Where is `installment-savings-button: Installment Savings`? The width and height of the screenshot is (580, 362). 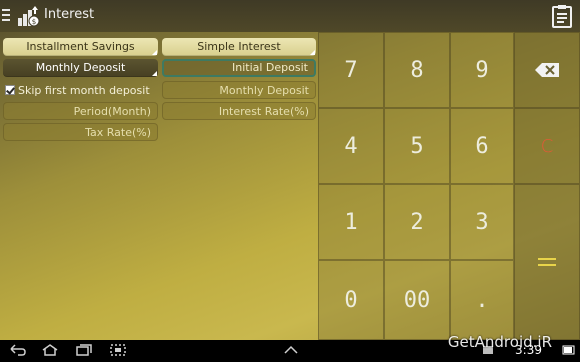
installment-savings-button: Installment Savings is located at coordinates (80, 47).